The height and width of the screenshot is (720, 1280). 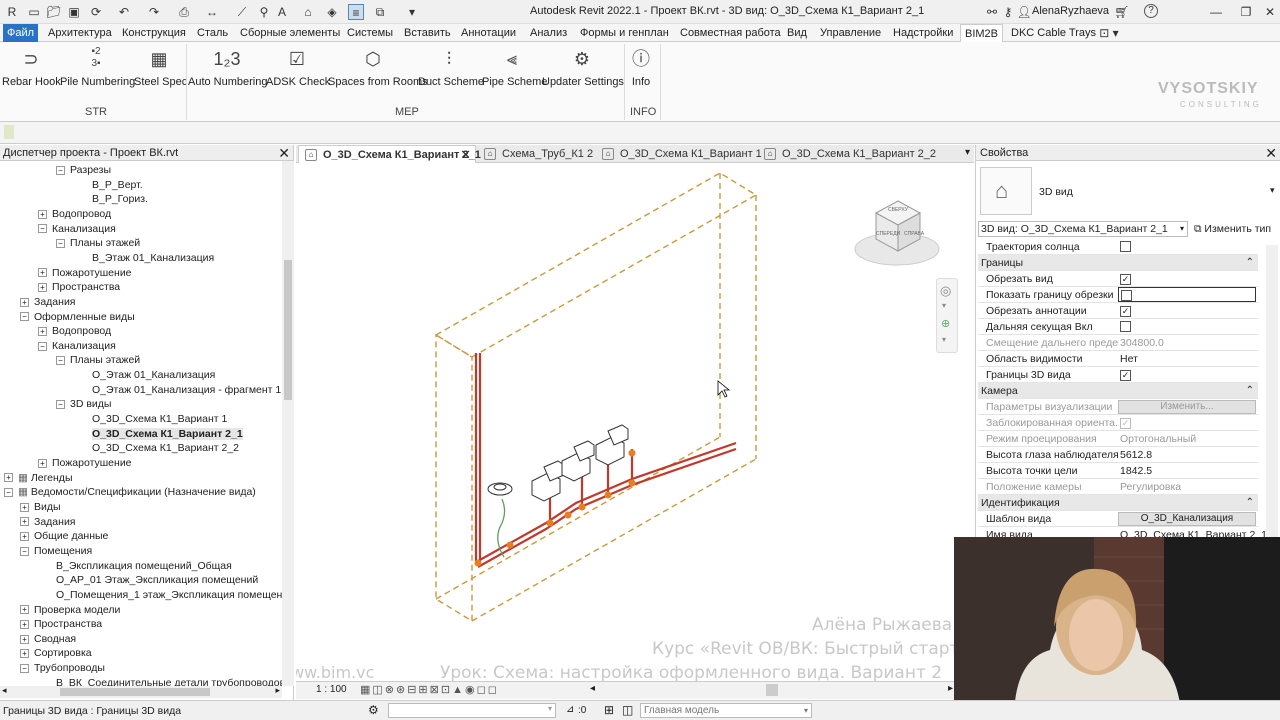 What do you see at coordinates (609, 710) in the screenshot?
I see `design-options-icon: ⊞` at bounding box center [609, 710].